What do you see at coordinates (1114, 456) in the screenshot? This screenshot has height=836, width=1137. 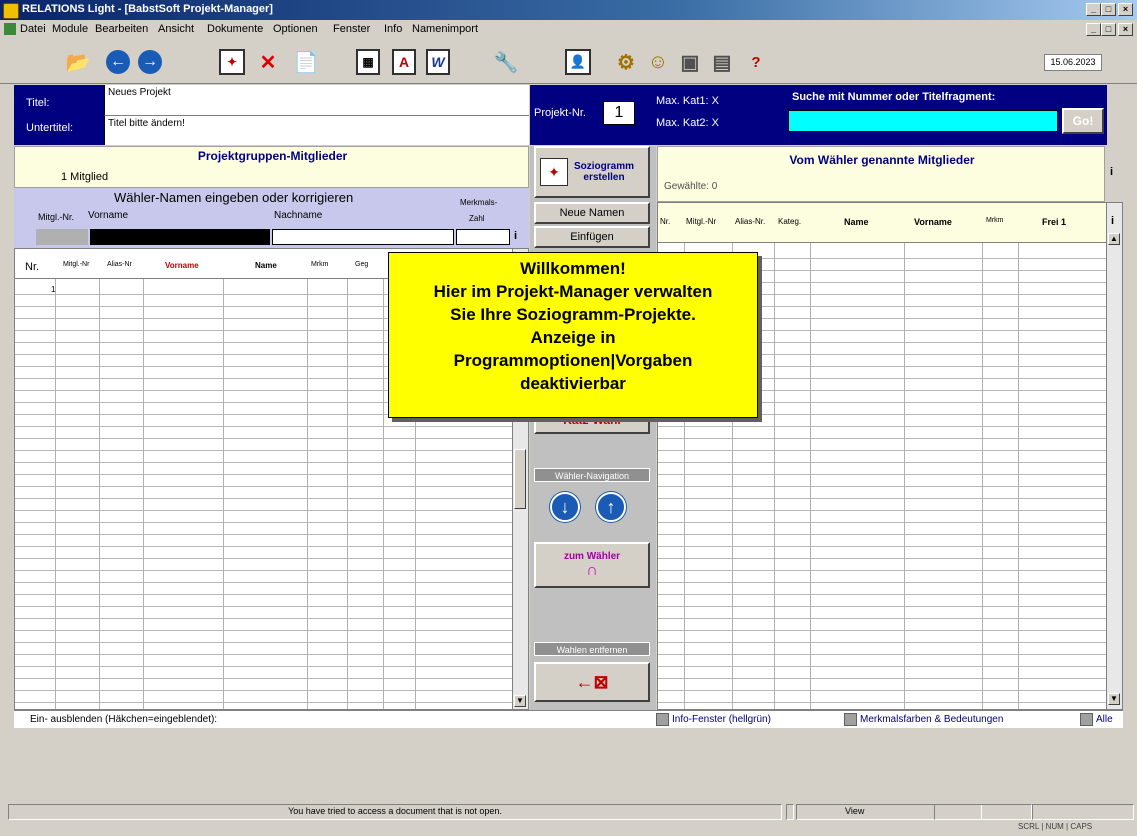 I see `right-scrollbar: i ▲ ▼` at bounding box center [1114, 456].